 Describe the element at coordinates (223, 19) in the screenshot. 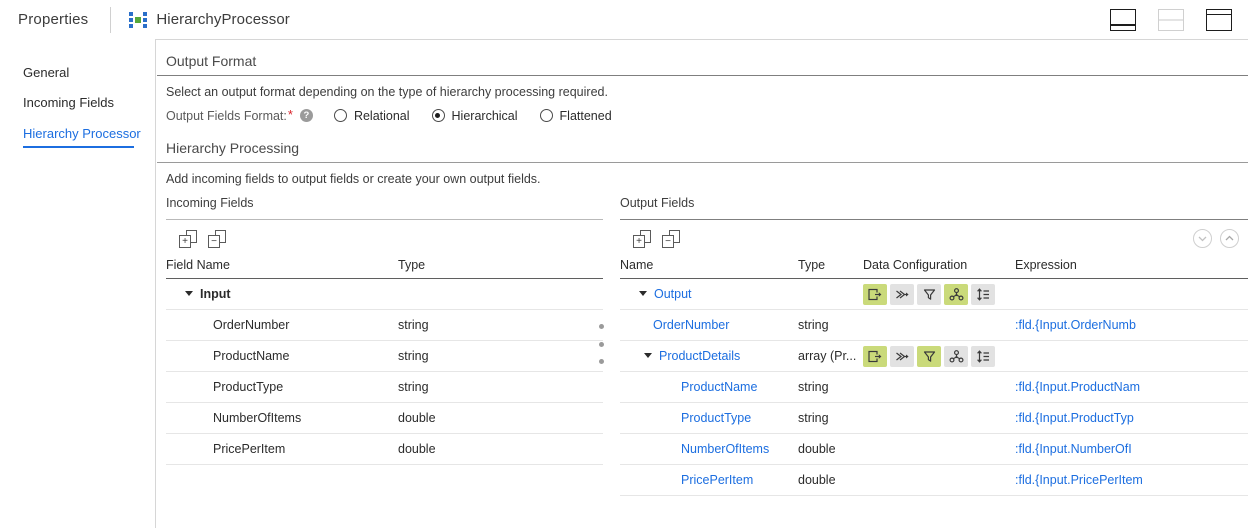

I see `node-name-label: HierarchyProcessor` at that location.